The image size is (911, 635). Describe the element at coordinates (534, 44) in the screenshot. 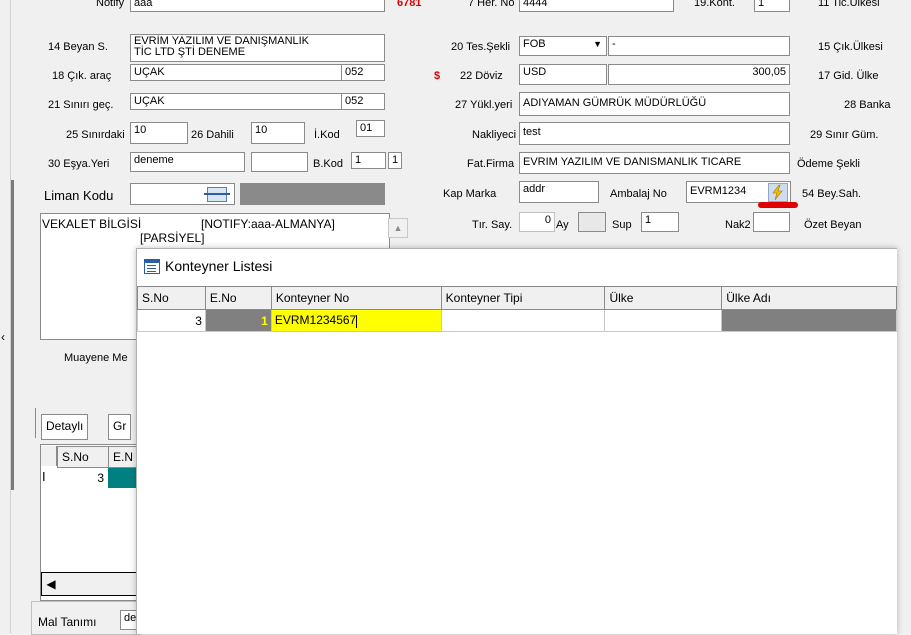

I see `tes-sekli-value: FOB` at that location.